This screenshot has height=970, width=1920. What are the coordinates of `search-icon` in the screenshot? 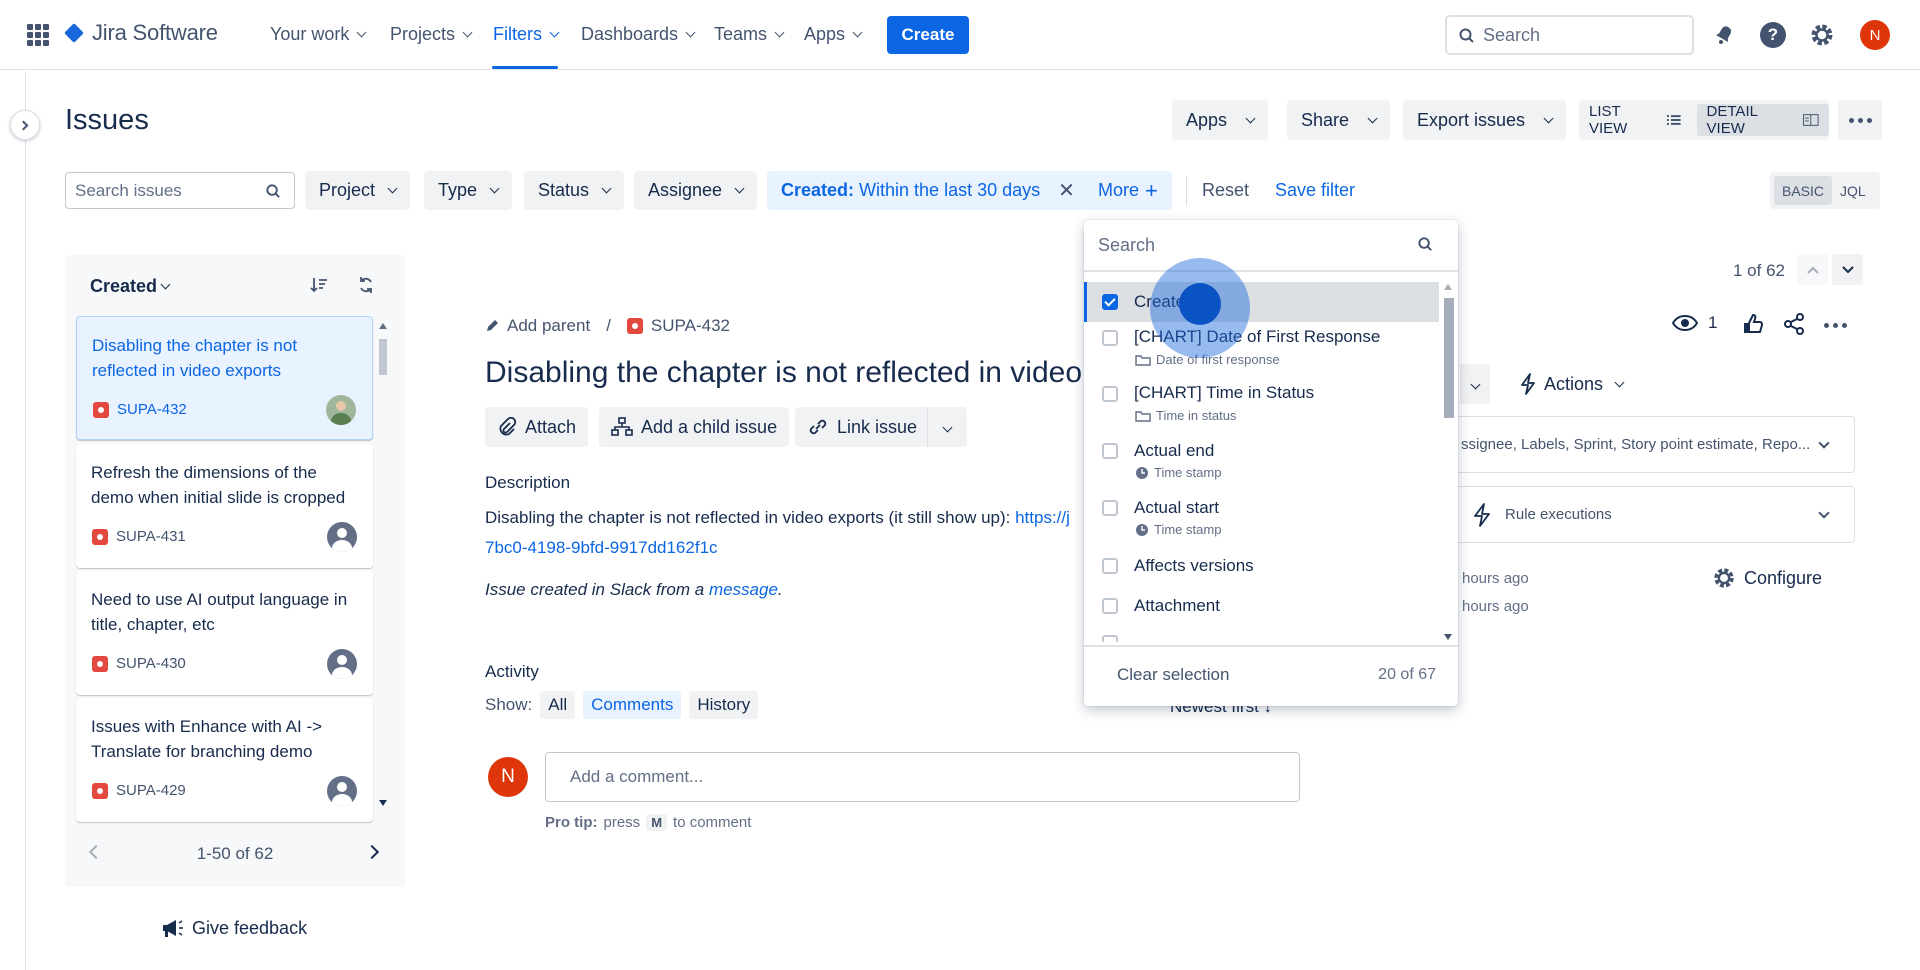 It's located at (1466, 35).